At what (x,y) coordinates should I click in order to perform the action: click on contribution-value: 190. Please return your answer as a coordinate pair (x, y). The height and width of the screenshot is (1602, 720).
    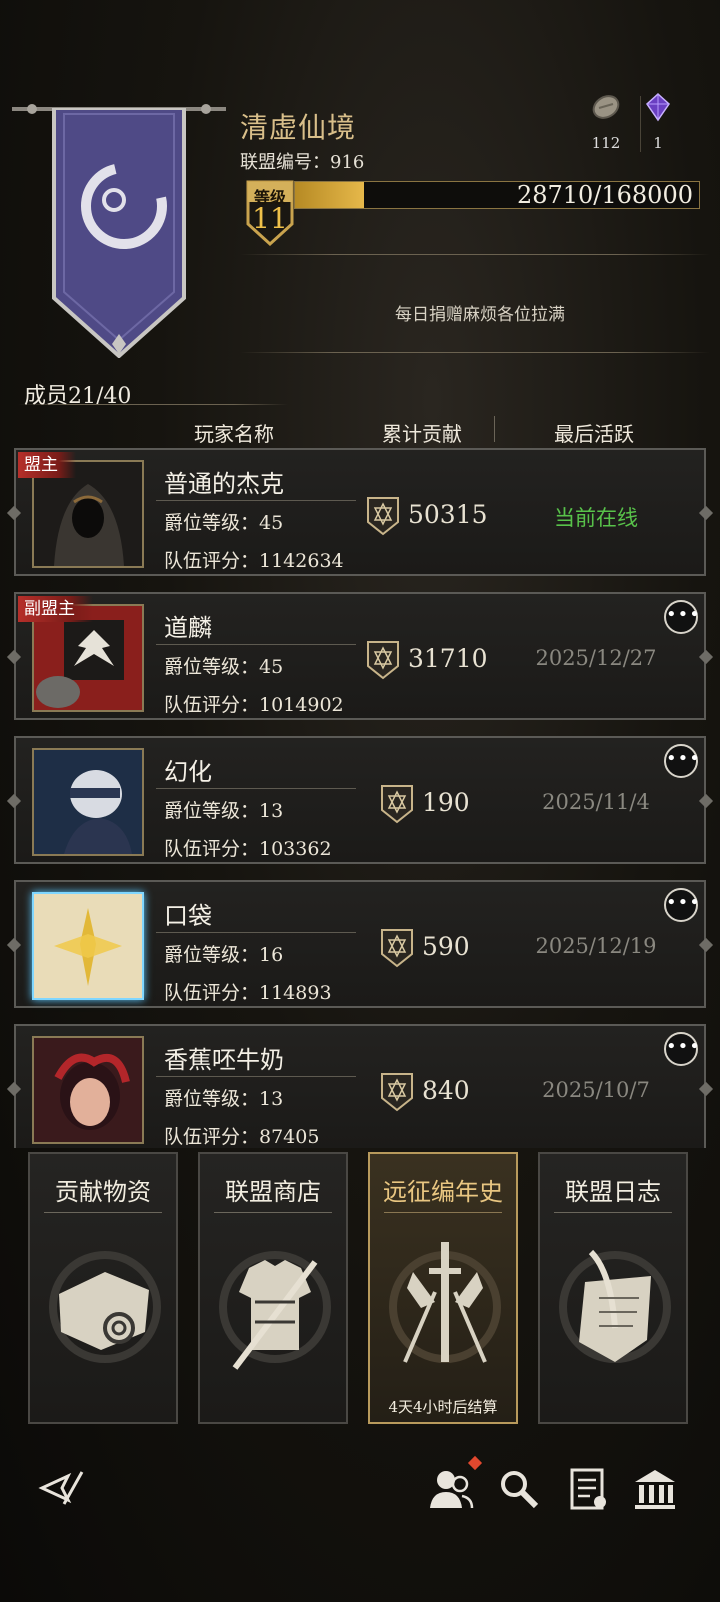
    Looking at the image, I should click on (446, 802).